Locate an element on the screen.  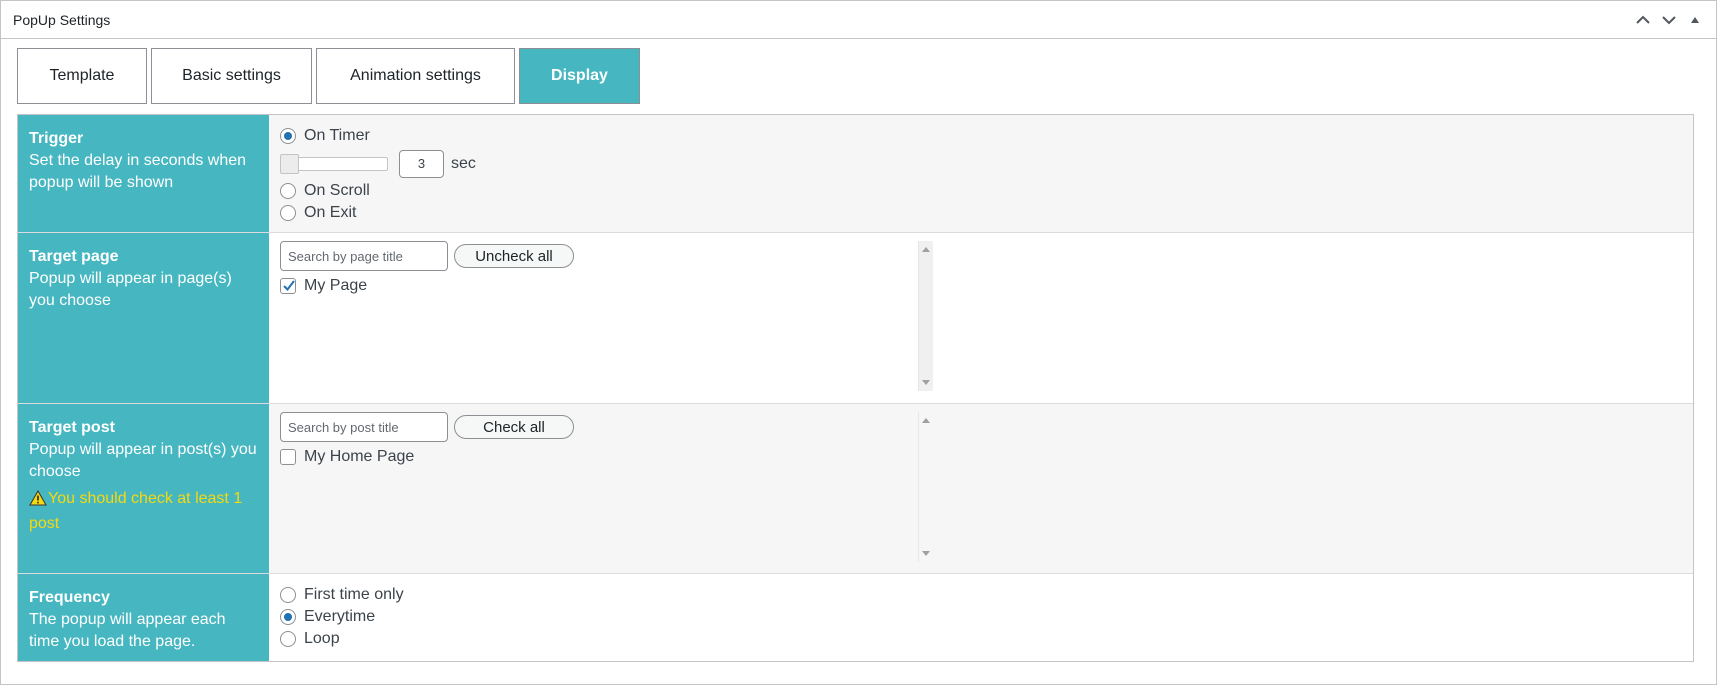
toggle-panel-button is located at coordinates (1695, 20).